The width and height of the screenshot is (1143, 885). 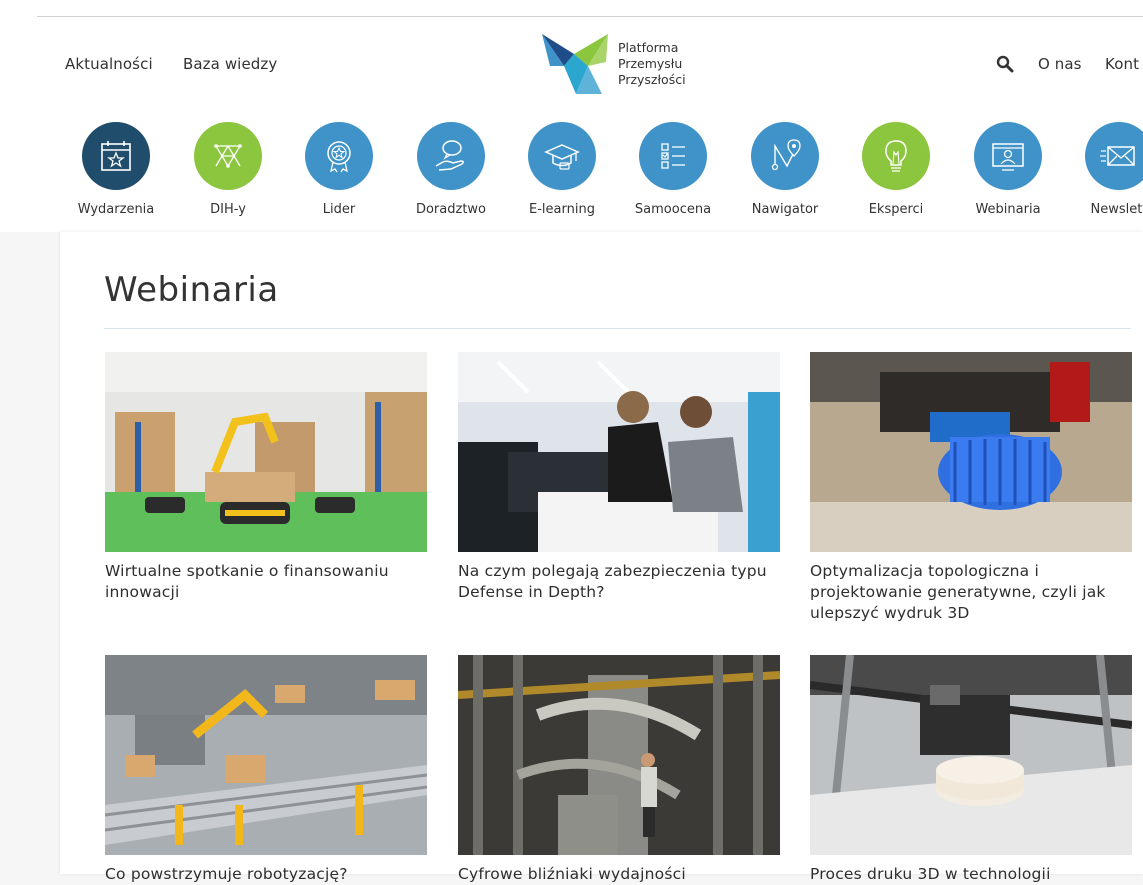 I want to click on graduation-cap-icon, so click(x=562, y=156).